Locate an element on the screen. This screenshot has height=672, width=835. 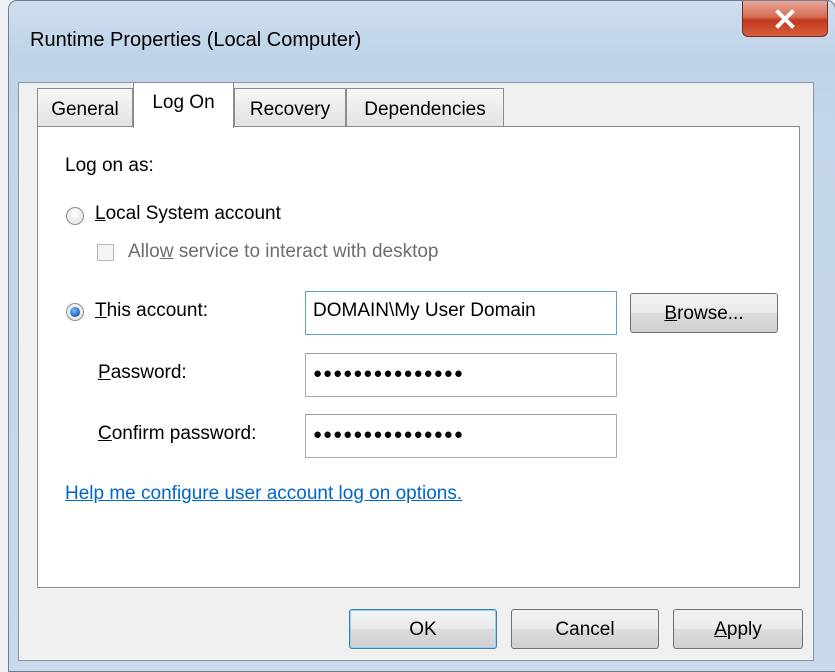
tab-dependencies-label: Dependencies is located at coordinates (425, 109).